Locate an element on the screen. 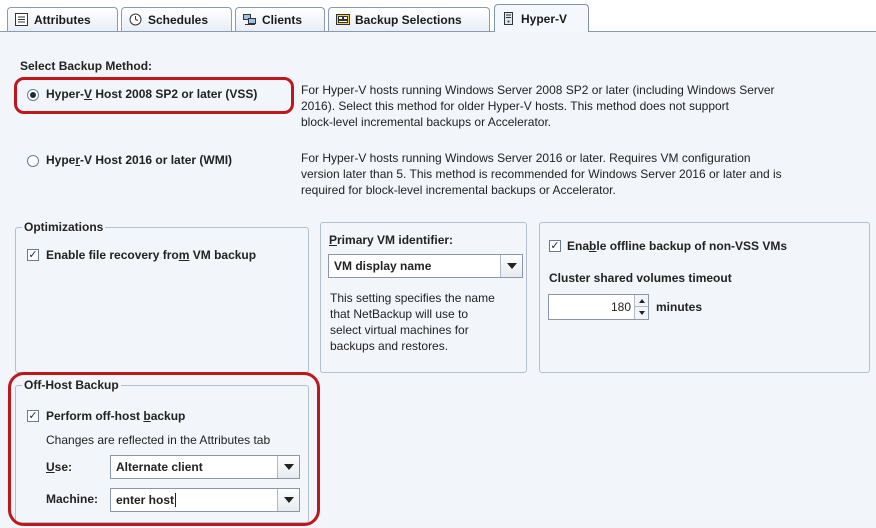 The width and height of the screenshot is (876, 528). computers-icon is located at coordinates (249, 19).